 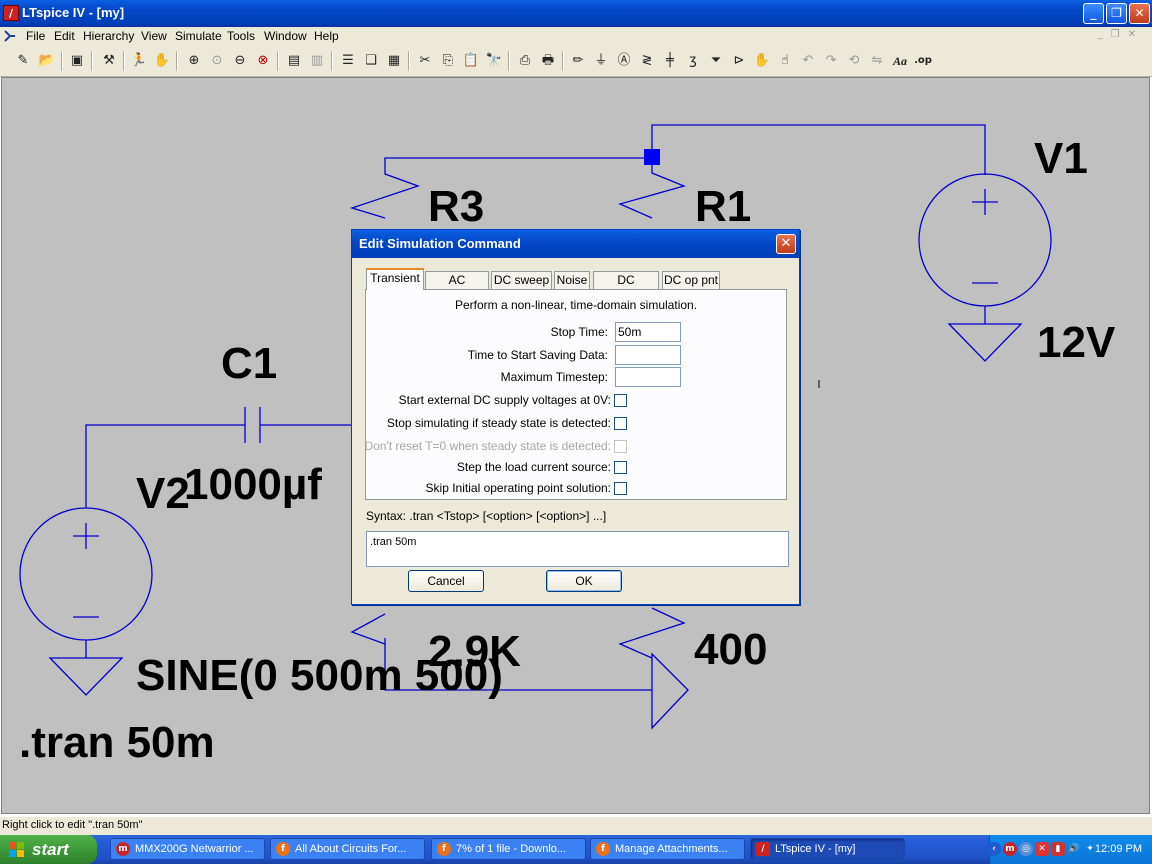 What do you see at coordinates (23, 61) in the screenshot?
I see `new-schematic-icon: ✎` at bounding box center [23, 61].